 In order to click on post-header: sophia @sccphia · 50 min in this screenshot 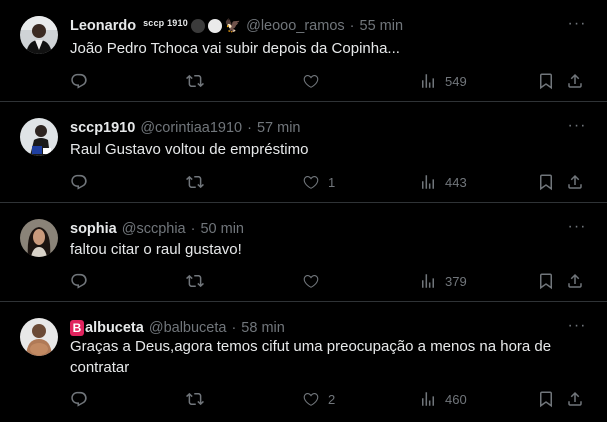, I will do `click(318, 229)`.